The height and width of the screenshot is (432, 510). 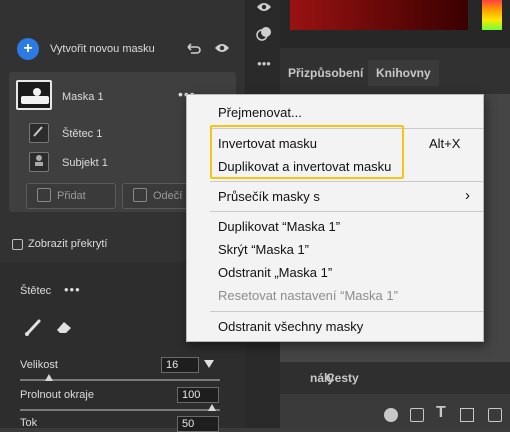 I want to click on visibility-eye-icon, so click(x=222, y=48).